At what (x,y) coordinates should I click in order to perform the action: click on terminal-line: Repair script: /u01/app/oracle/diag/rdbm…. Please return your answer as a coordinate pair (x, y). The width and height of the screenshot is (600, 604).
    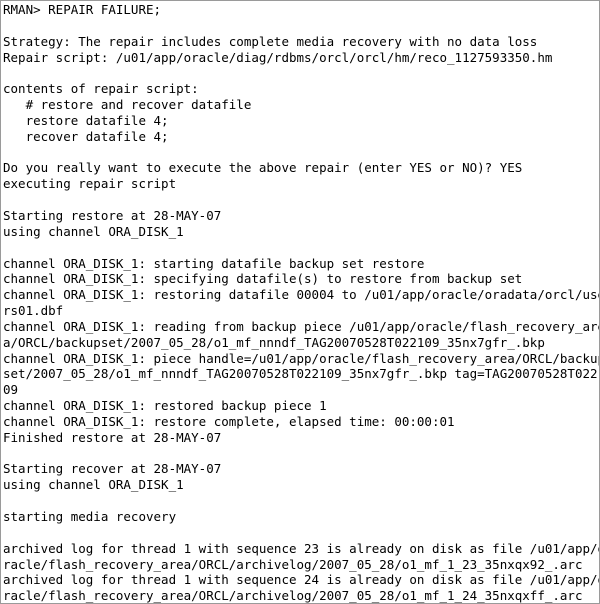
    Looking at the image, I should click on (278, 57).